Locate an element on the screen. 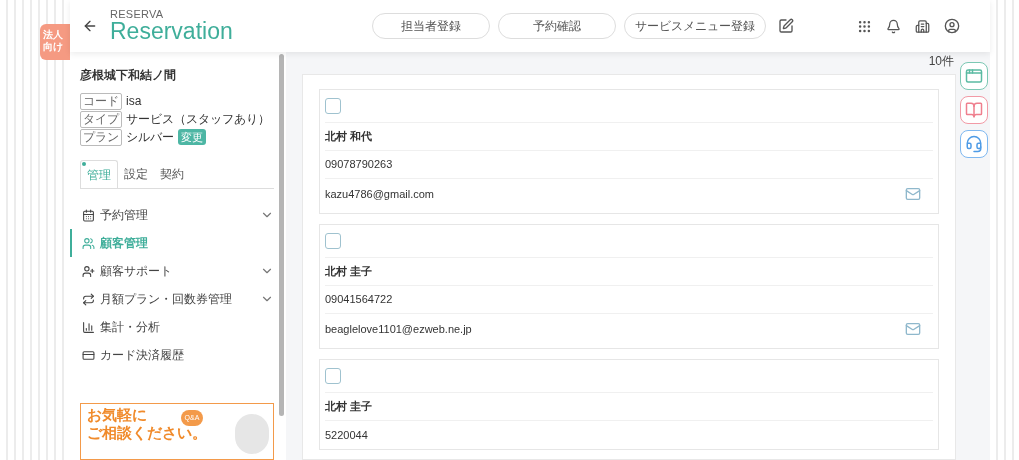 This screenshot has height=460, width=1019. field-value: isa is located at coordinates (134, 101).